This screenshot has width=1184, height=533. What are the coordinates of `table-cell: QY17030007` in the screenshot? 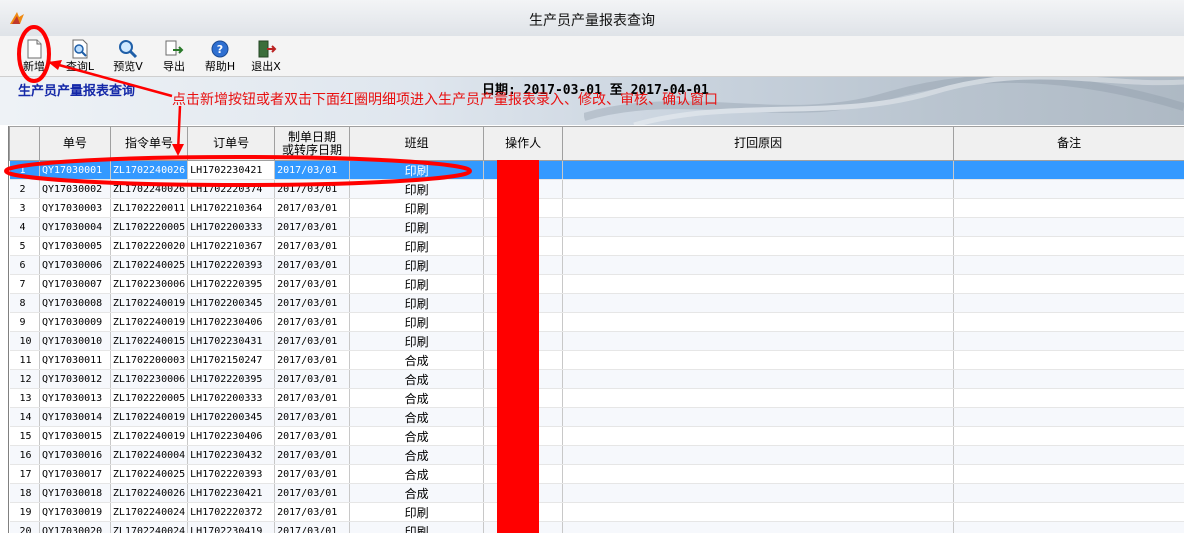 It's located at (75, 284).